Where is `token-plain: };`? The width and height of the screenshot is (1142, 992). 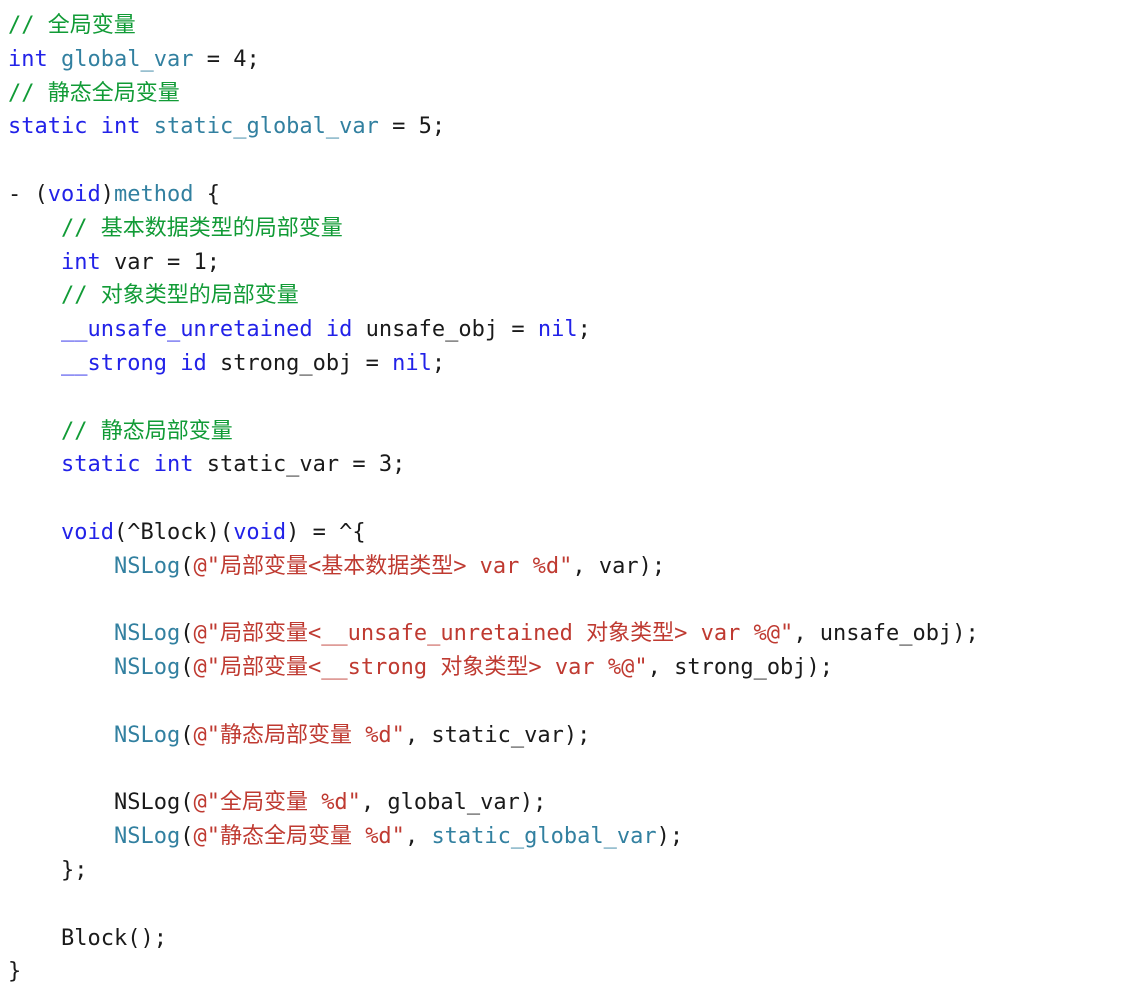 token-plain: }; is located at coordinates (74, 870).